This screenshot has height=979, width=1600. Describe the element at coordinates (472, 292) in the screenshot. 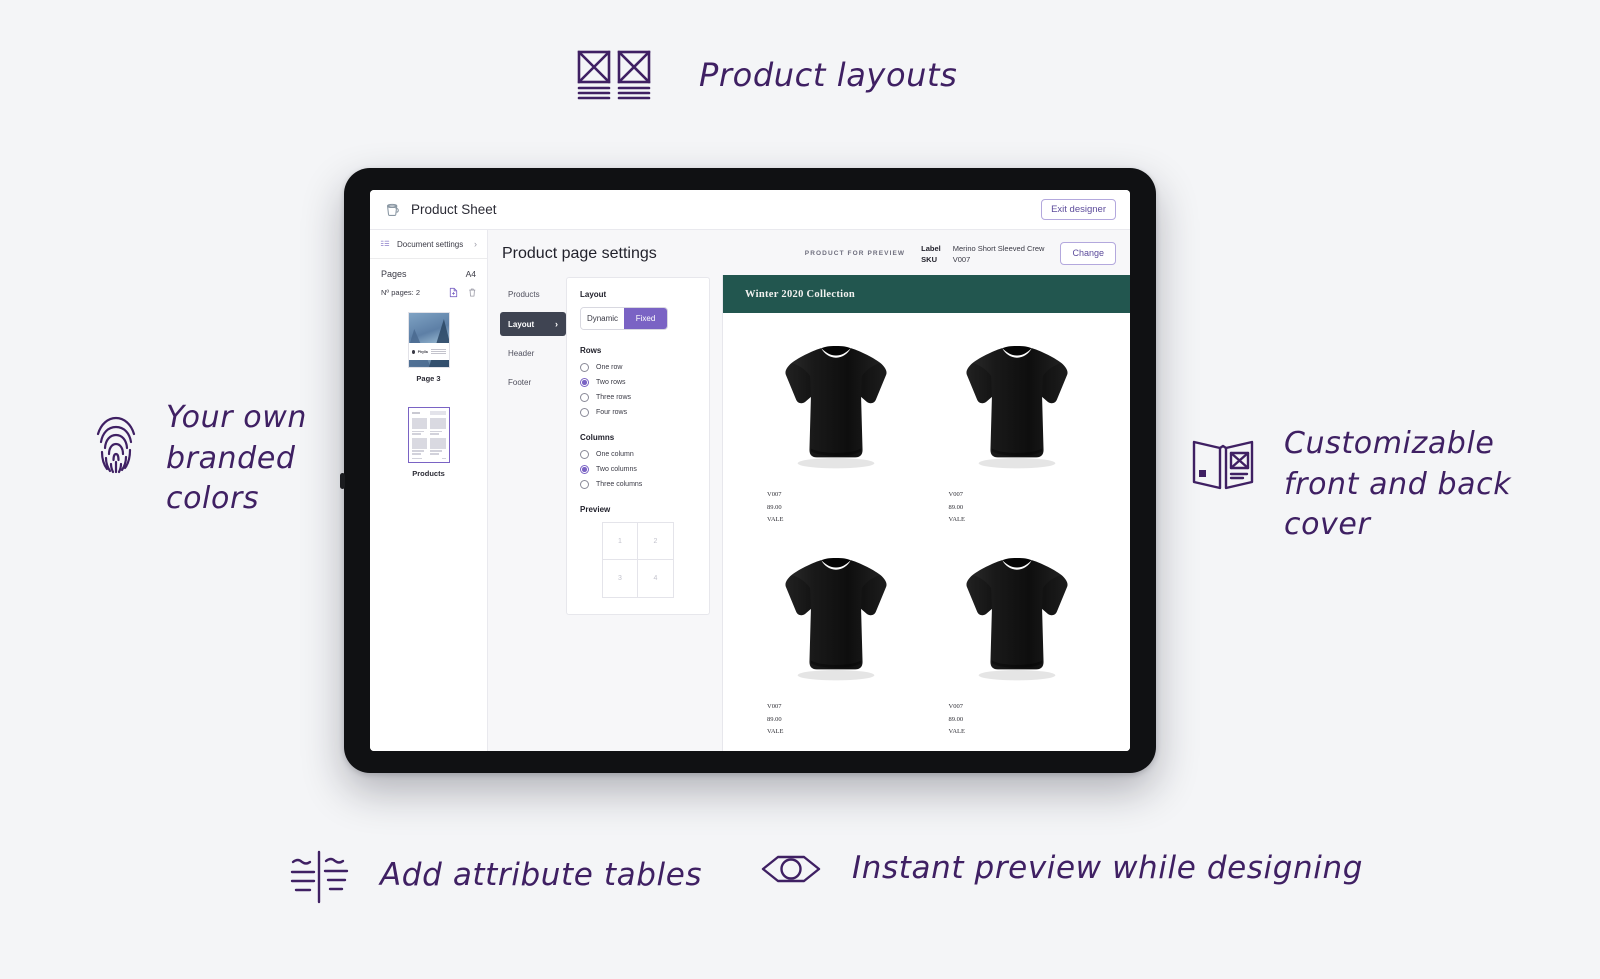

I see `trash-icon` at that location.